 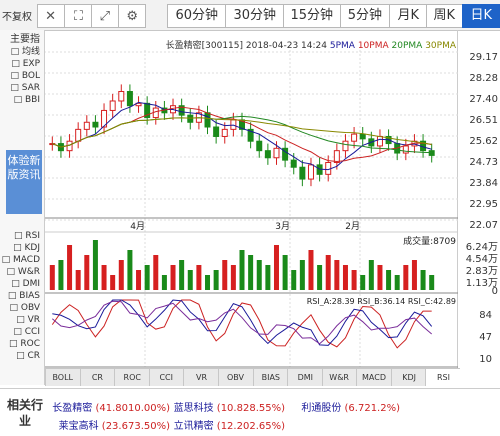 I want to click on month-label: 4月, so click(x=137, y=227).